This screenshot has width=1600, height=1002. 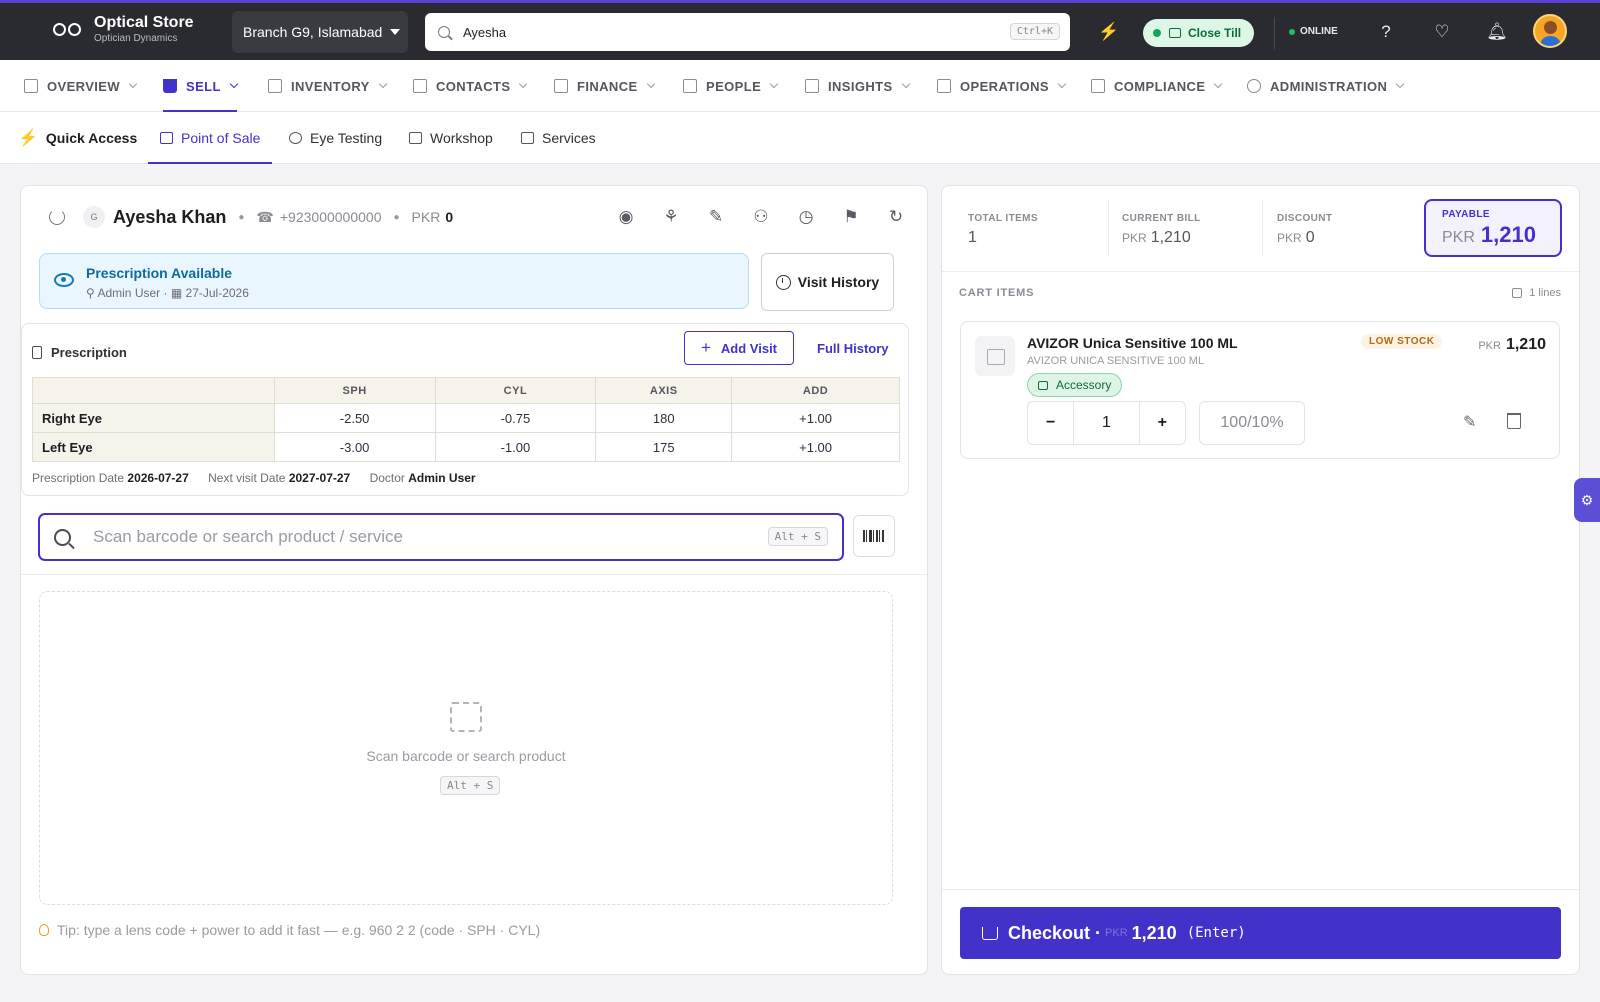 What do you see at coordinates (1106, 423) in the screenshot?
I see `quantity-value: 1` at bounding box center [1106, 423].